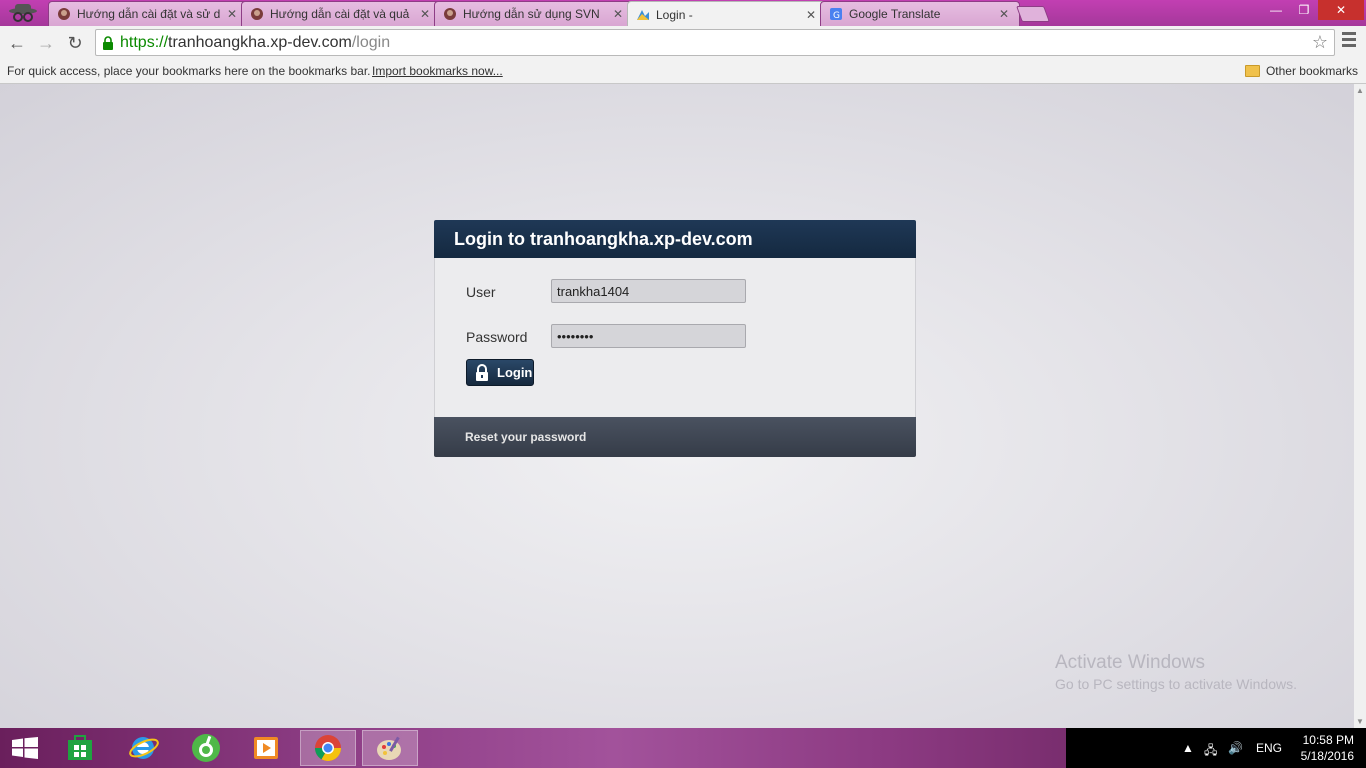 This screenshot has width=1366, height=768. What do you see at coordinates (1327, 756) in the screenshot?
I see `clock-date: 5/18/2016` at bounding box center [1327, 756].